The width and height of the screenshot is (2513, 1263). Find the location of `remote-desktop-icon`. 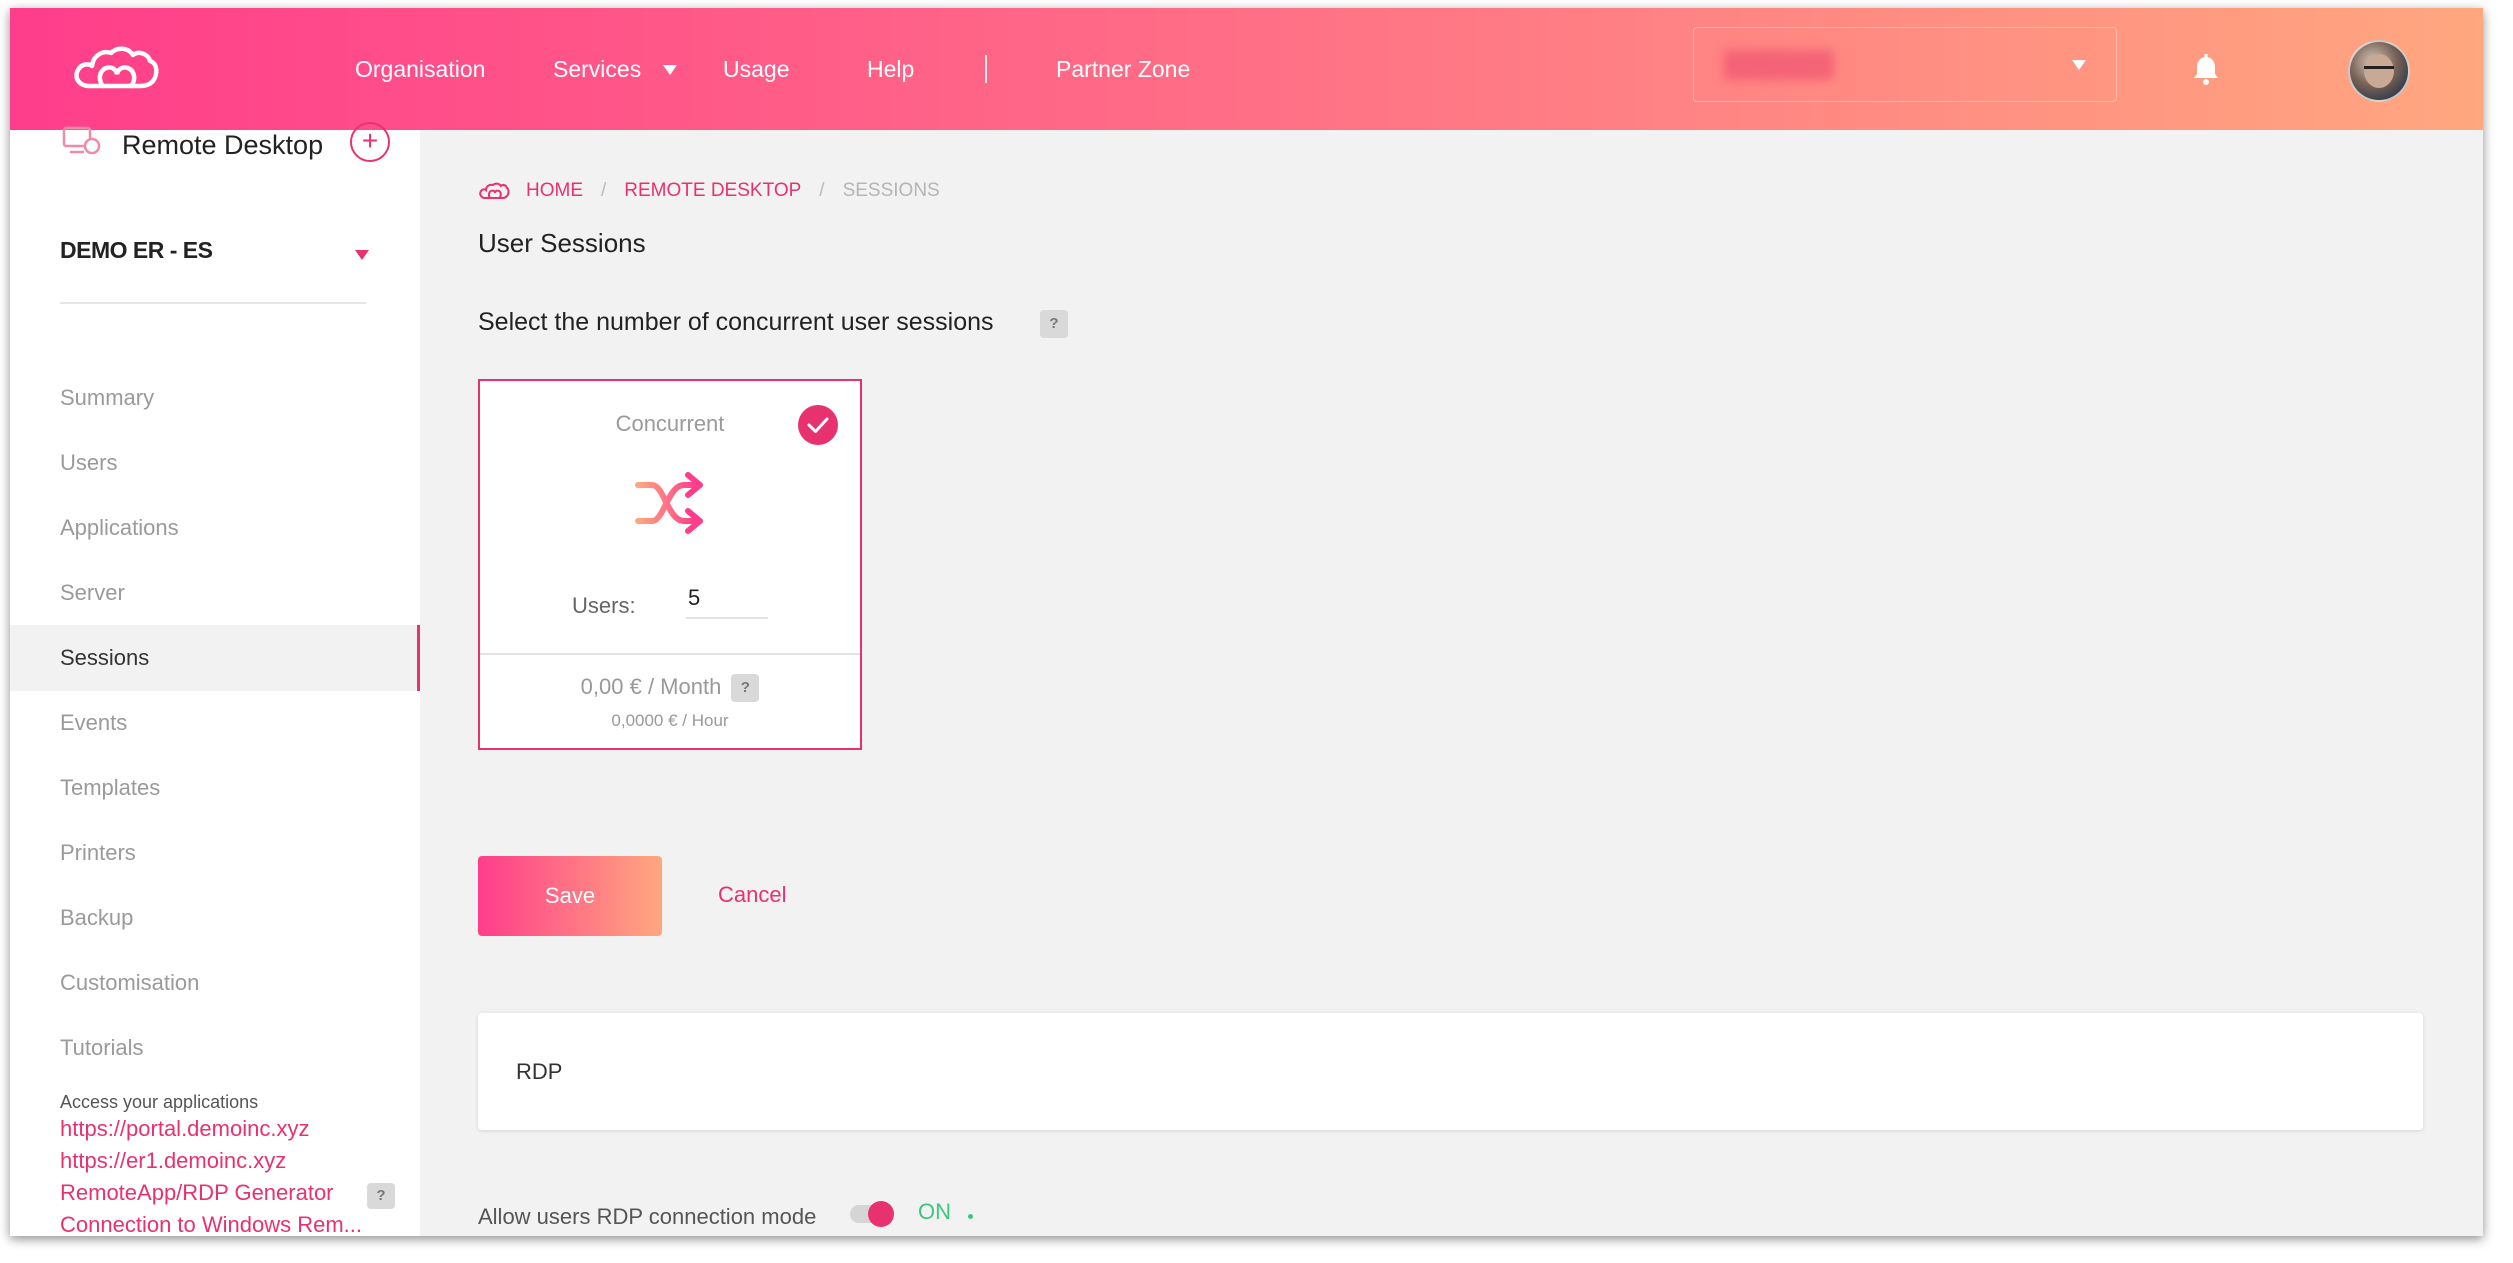

remote-desktop-icon is located at coordinates (81, 140).